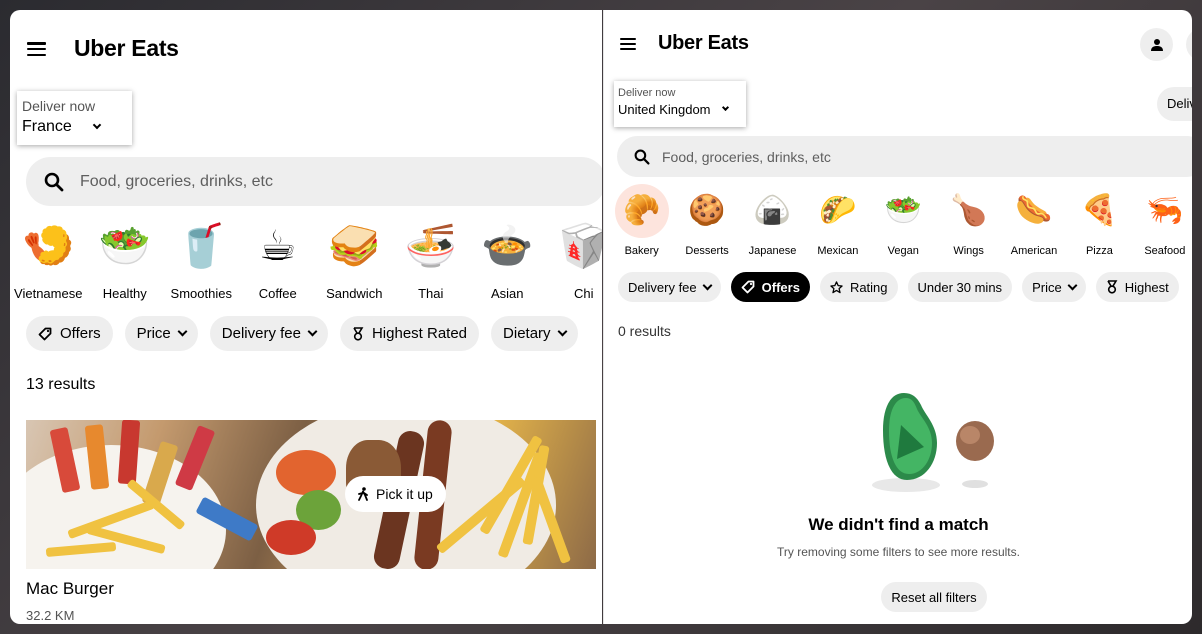 This screenshot has width=1202, height=634. I want to click on category-desserts: 🍪 Desserts, so click(706, 220).